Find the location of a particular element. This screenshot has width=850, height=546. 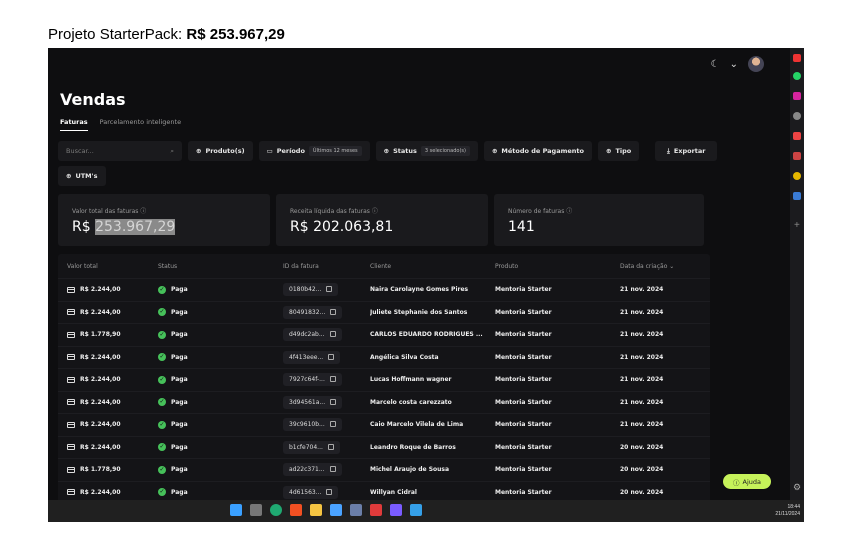

utm-filter-button: ⊕ UTM's is located at coordinates (82, 176).